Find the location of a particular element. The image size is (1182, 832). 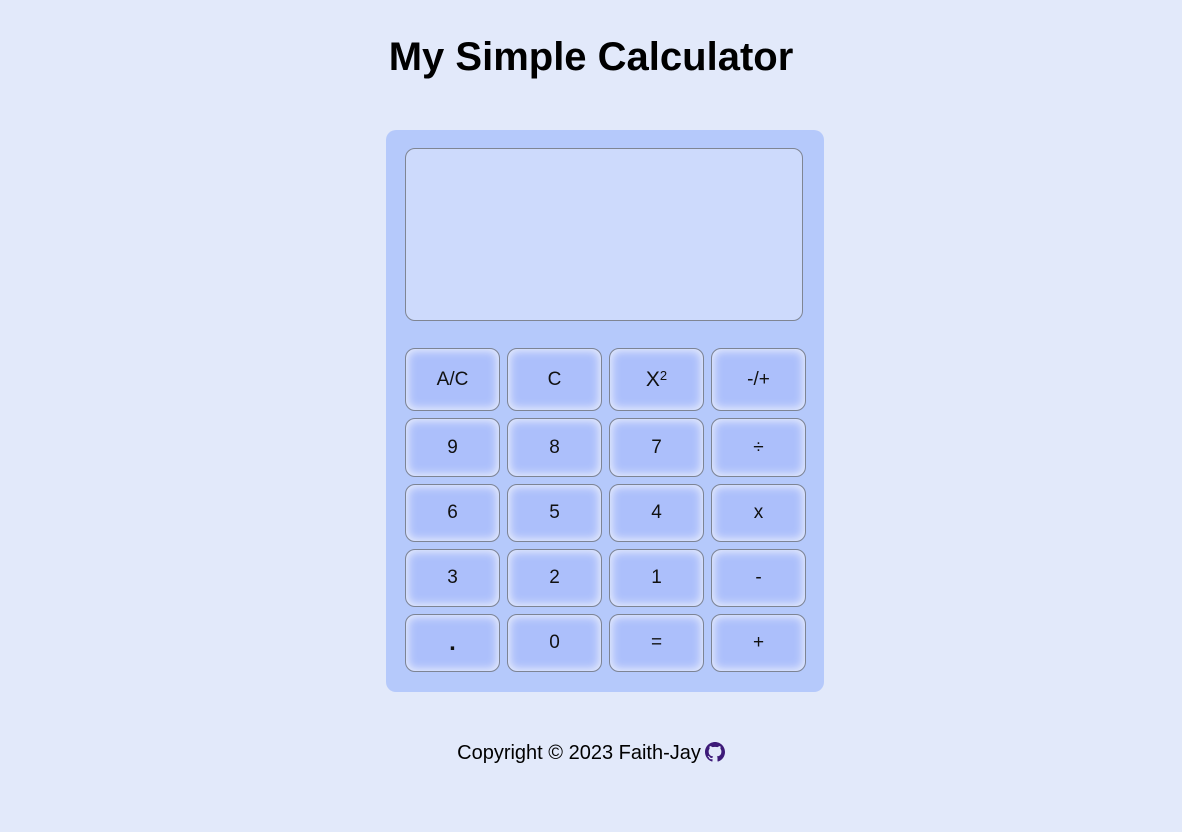

footer: Copyright © 2023 Faith-Jay is located at coordinates (591, 753).